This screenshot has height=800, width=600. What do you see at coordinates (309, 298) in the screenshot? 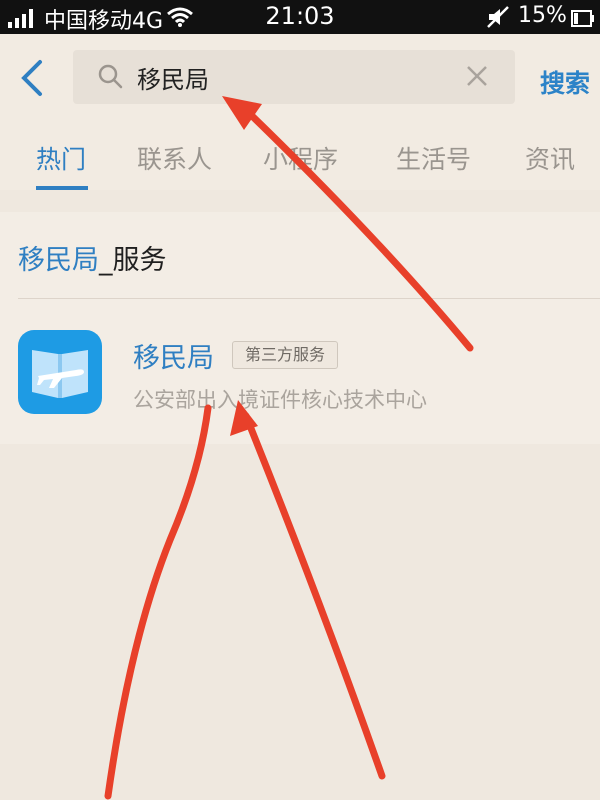
I see `section-divider` at bounding box center [309, 298].